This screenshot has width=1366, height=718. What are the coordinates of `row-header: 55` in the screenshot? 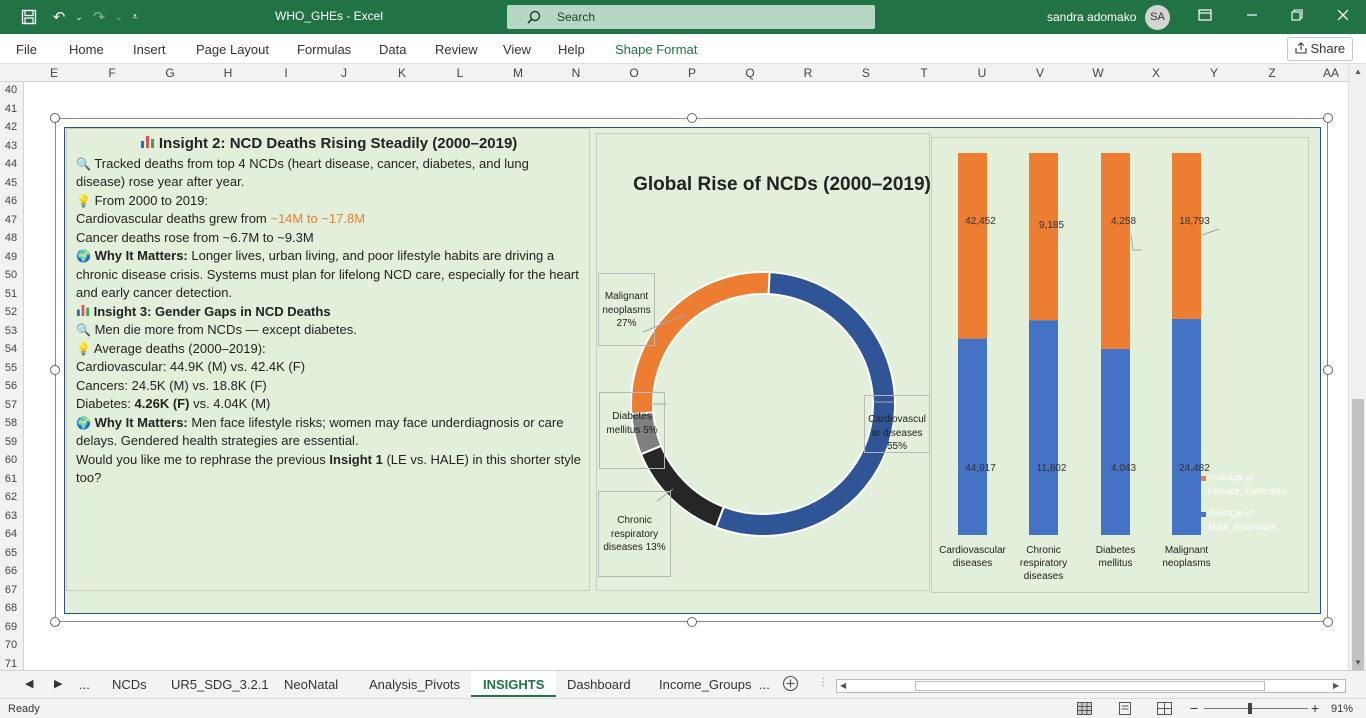 It's located at (11, 368).